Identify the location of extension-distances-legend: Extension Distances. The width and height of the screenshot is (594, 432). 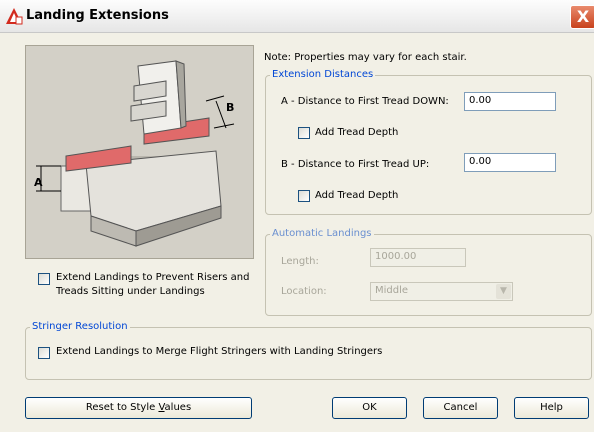
(323, 74).